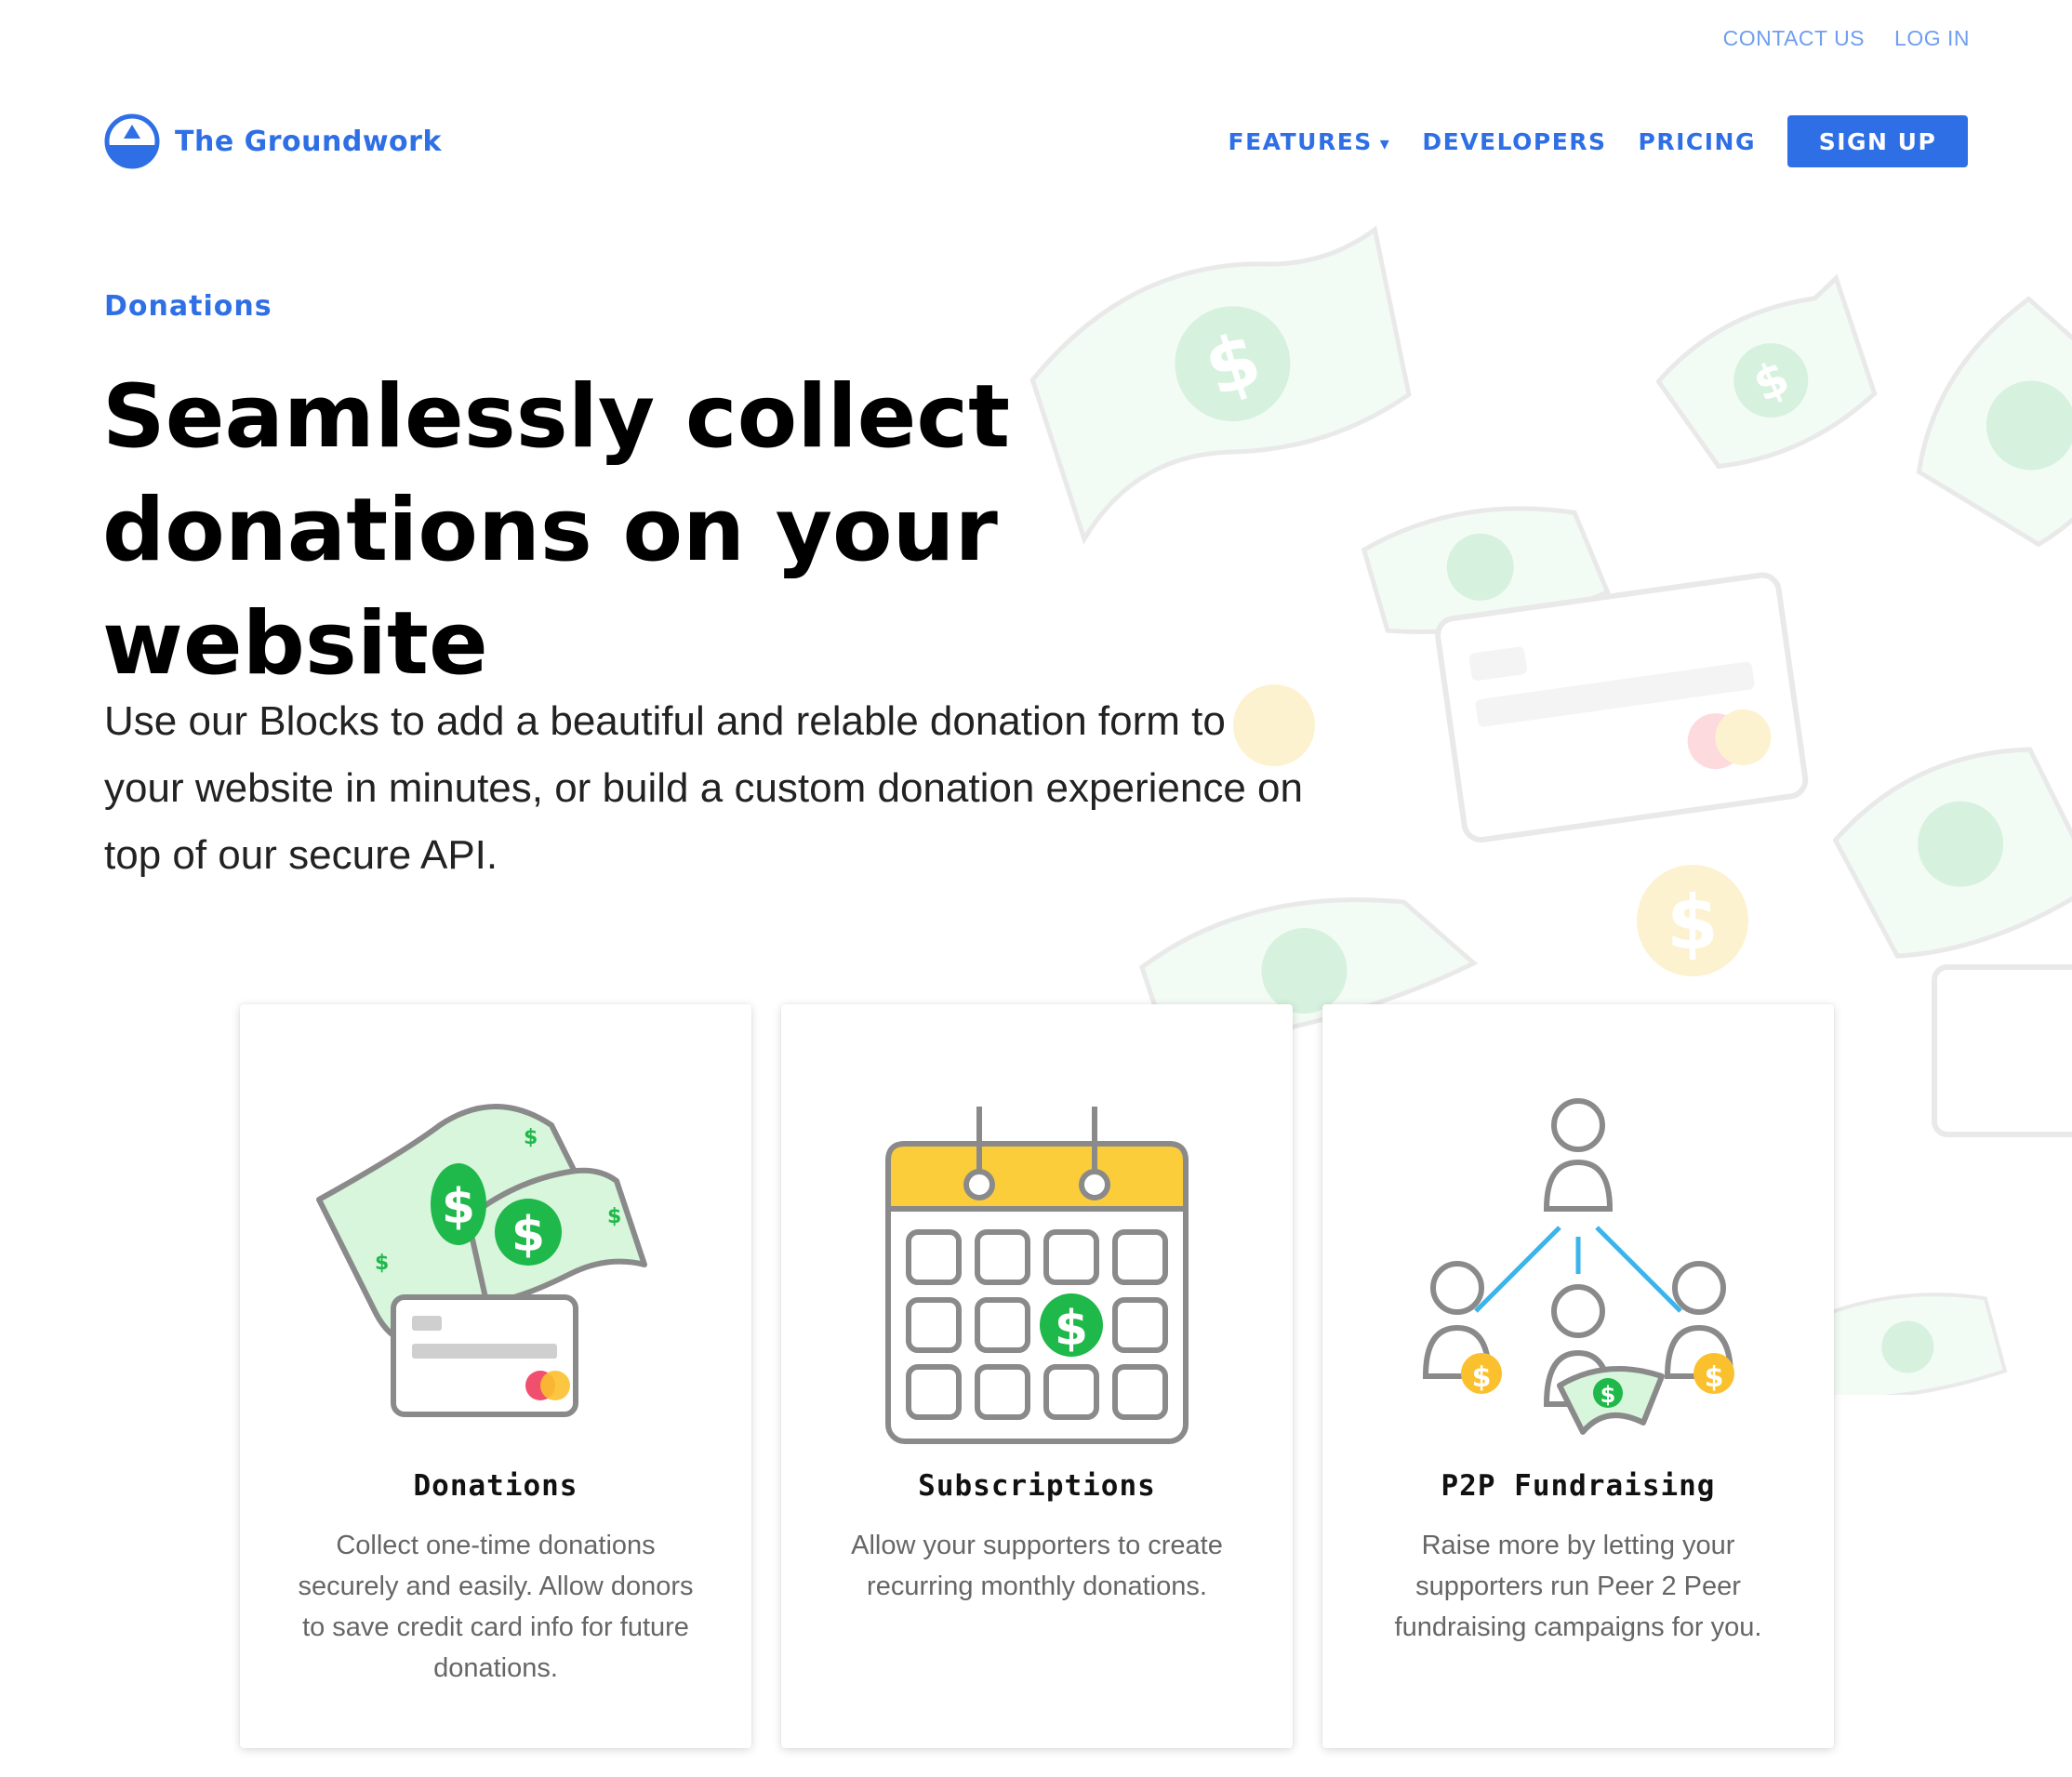  I want to click on card-title: Donations, so click(495, 1486).